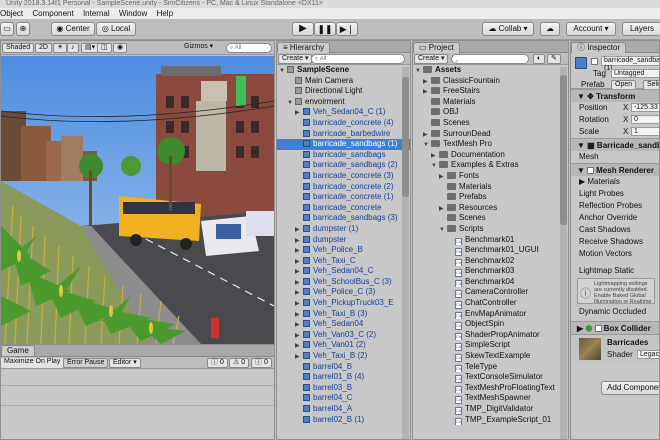 The height and width of the screenshot is (440, 660). What do you see at coordinates (615, 144) in the screenshot?
I see `mesh-filter-header: ▼ ▦ Barricade_sandbags (Mesh Filter)` at bounding box center [615, 144].